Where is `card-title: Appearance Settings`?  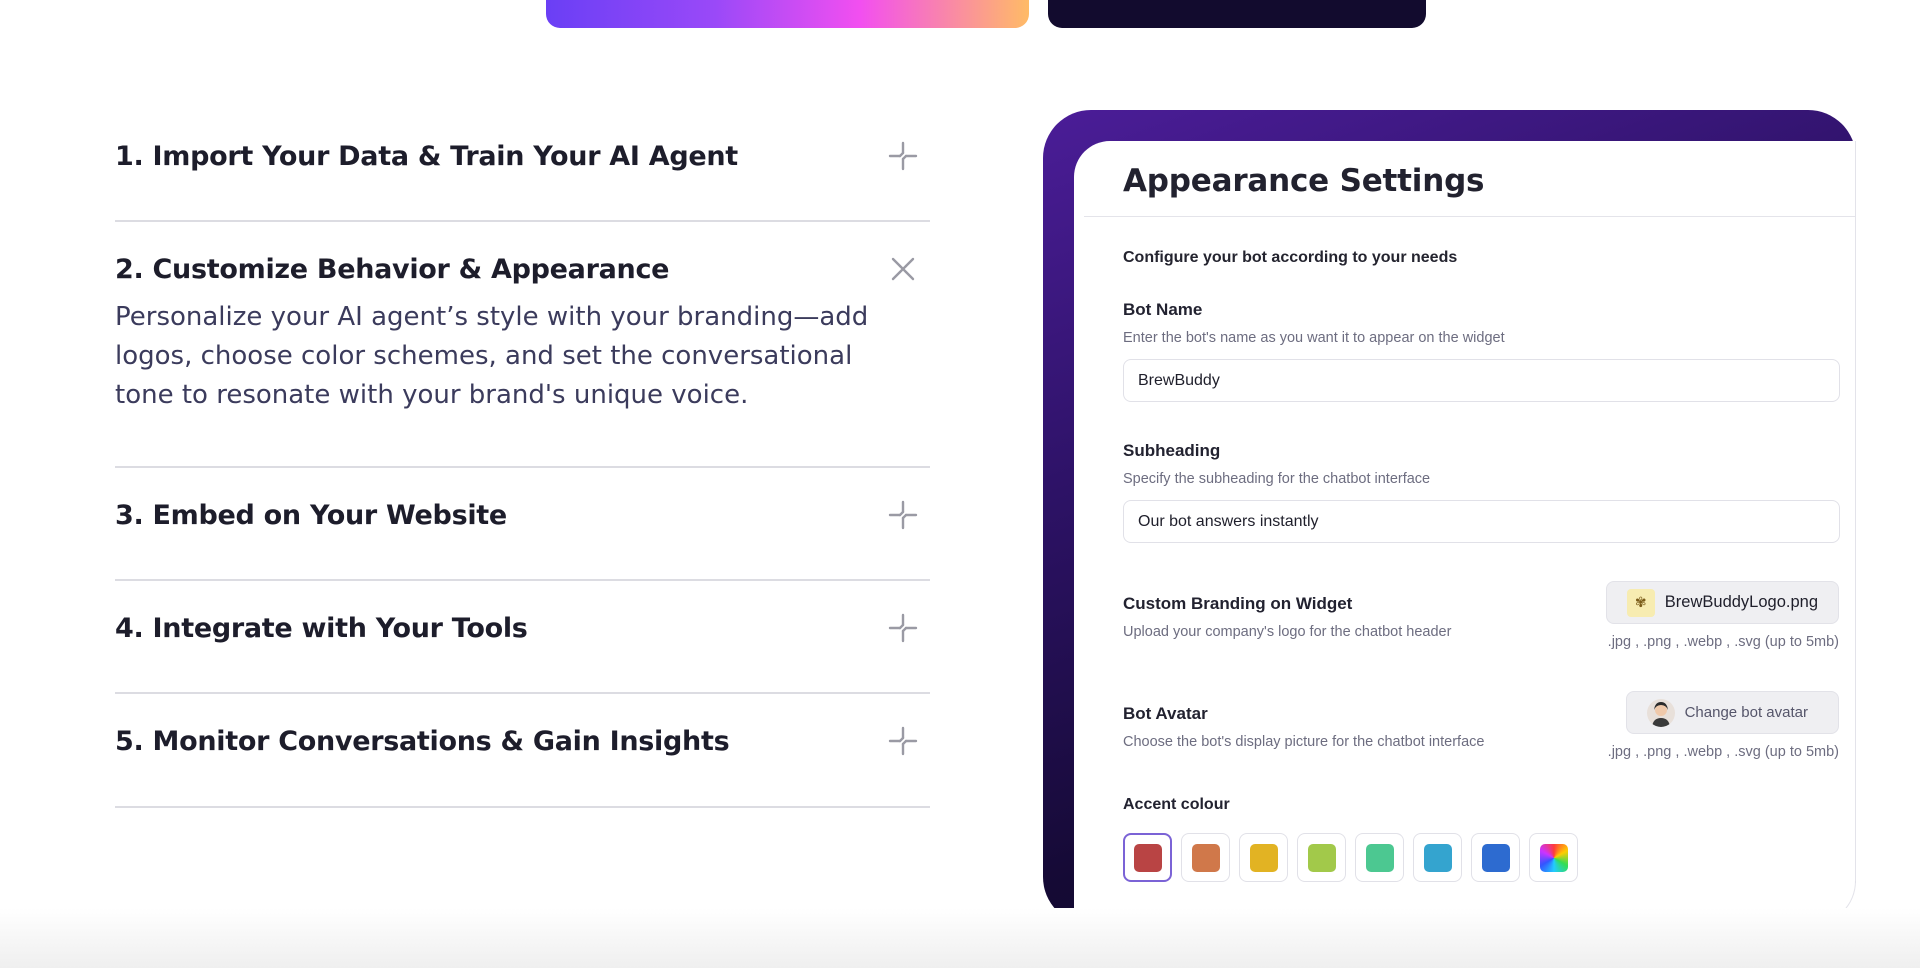 card-title: Appearance Settings is located at coordinates (1304, 181).